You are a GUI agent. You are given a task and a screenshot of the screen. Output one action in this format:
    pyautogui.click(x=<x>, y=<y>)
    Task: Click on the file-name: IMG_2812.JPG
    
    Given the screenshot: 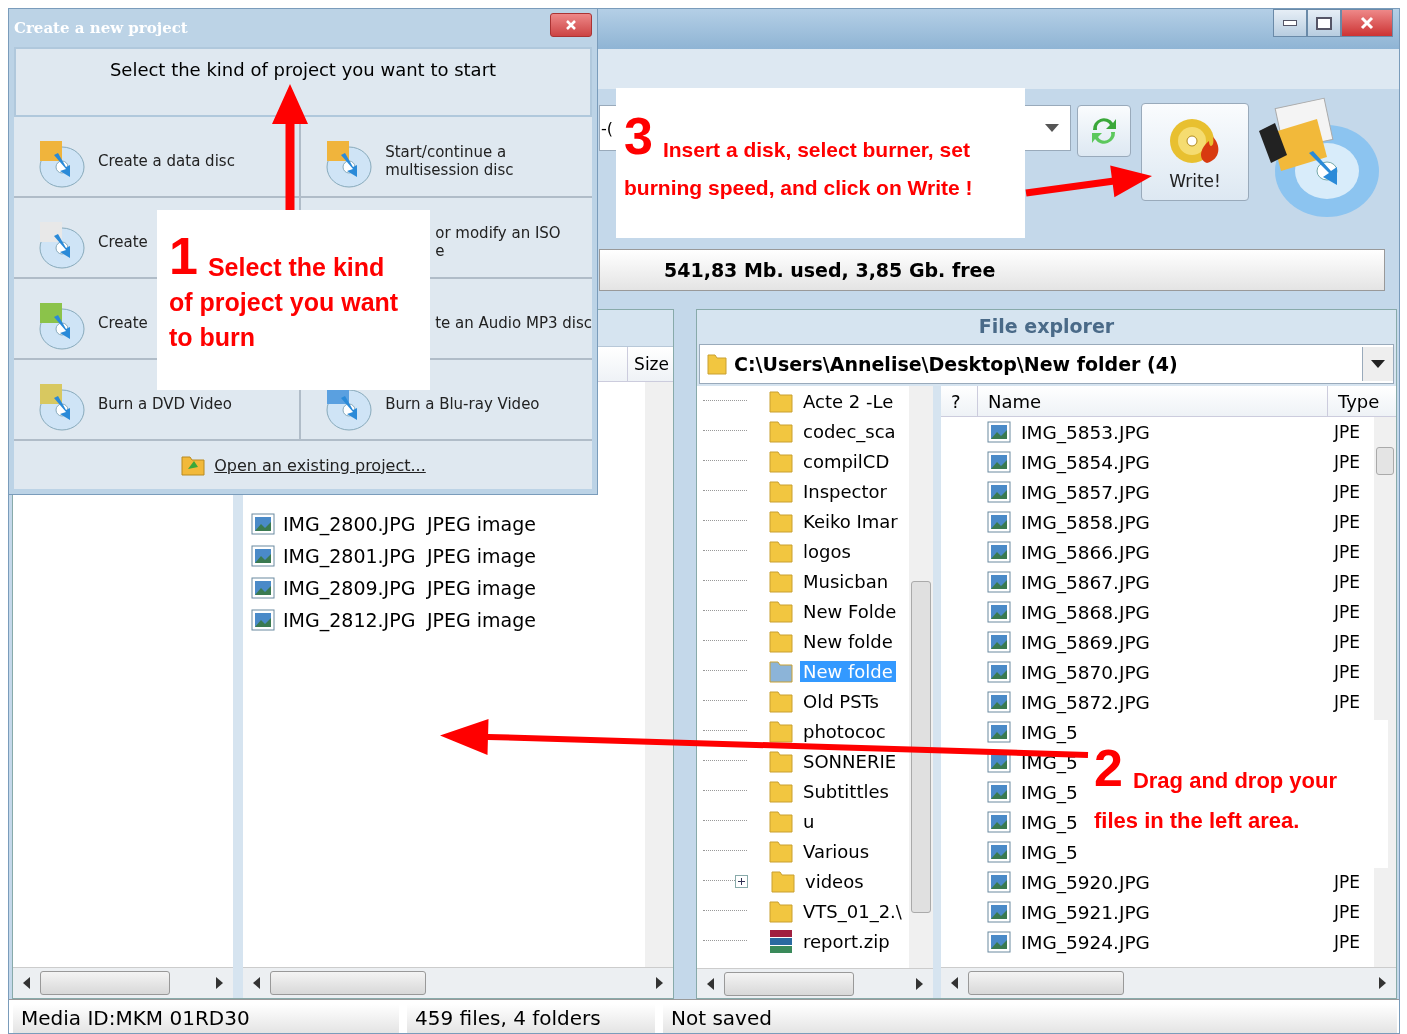 What is the action you would take?
    pyautogui.click(x=350, y=620)
    